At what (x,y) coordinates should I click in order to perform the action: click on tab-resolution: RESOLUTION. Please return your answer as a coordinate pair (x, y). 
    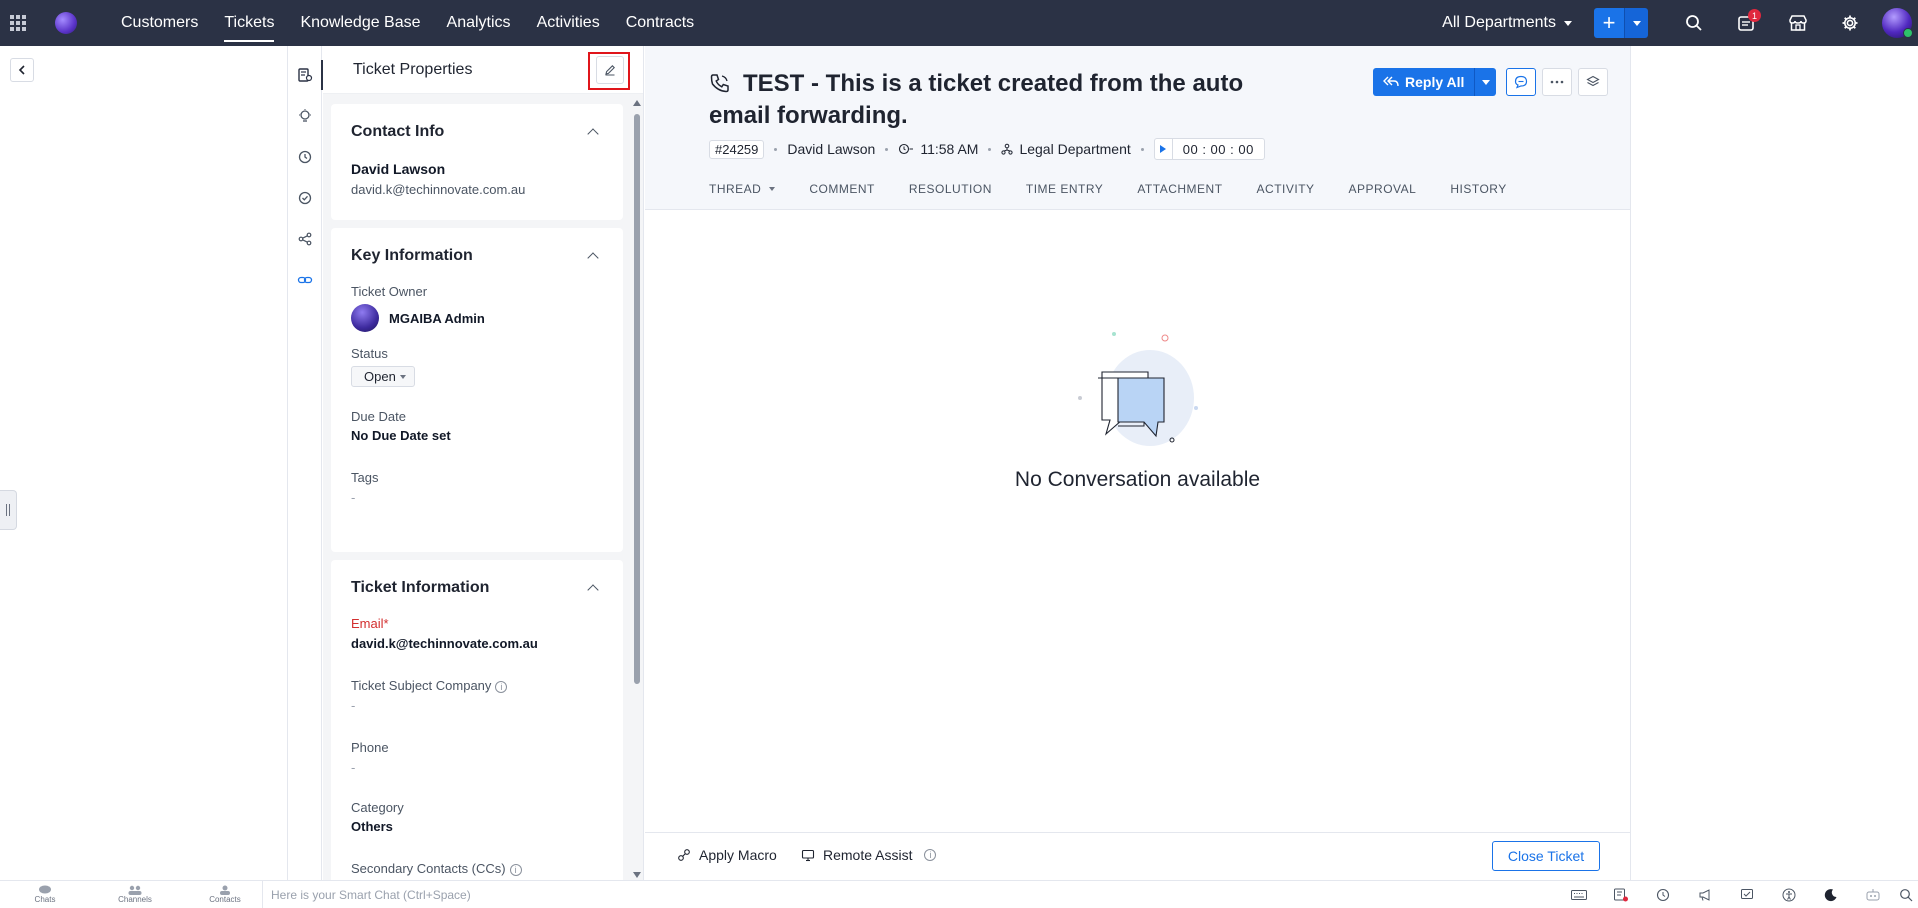
    Looking at the image, I should click on (950, 189).